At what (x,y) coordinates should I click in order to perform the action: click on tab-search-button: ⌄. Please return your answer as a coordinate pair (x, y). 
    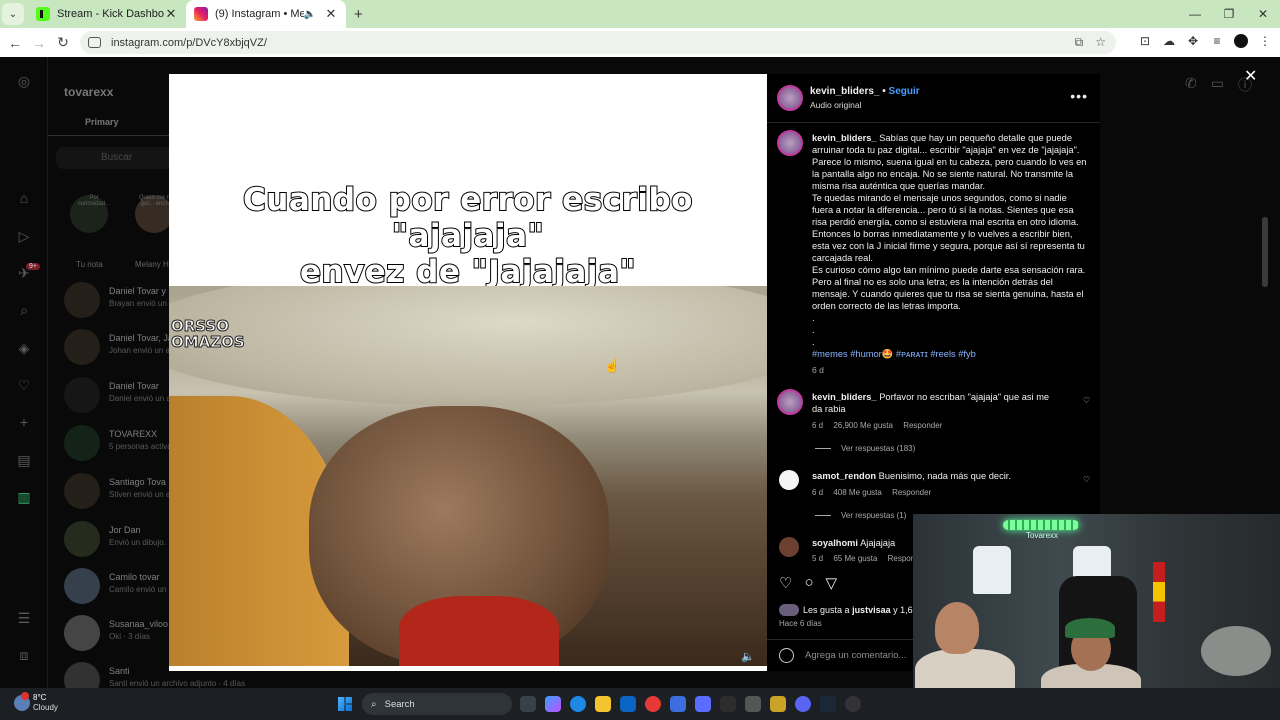
    Looking at the image, I should click on (13, 14).